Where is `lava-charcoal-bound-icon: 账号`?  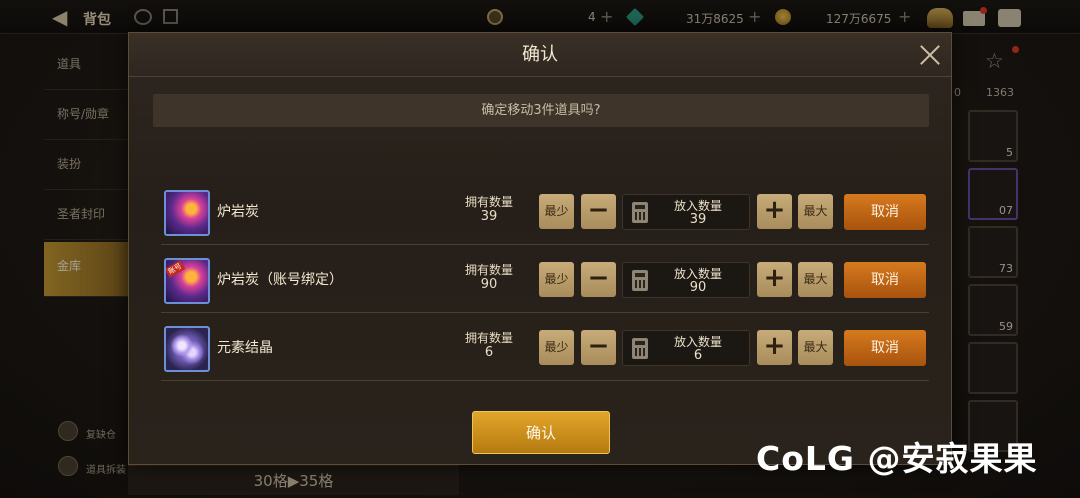
lava-charcoal-bound-icon: 账号 is located at coordinates (187, 281).